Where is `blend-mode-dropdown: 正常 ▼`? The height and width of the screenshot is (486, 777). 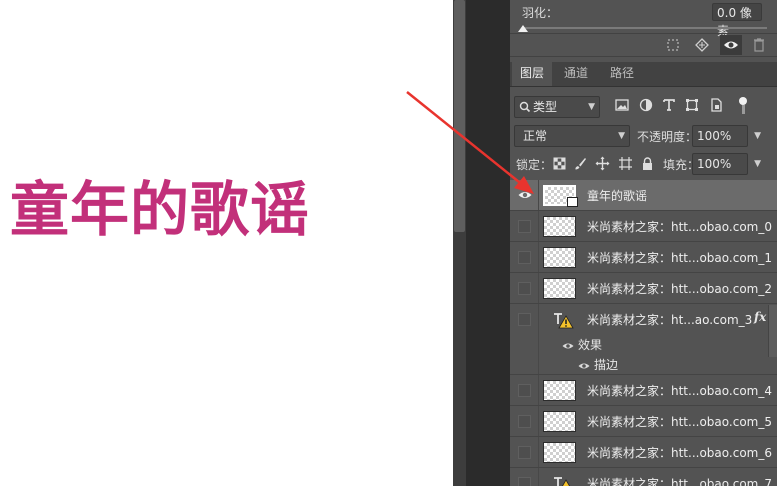
blend-mode-dropdown: 正常 ▼ is located at coordinates (572, 136).